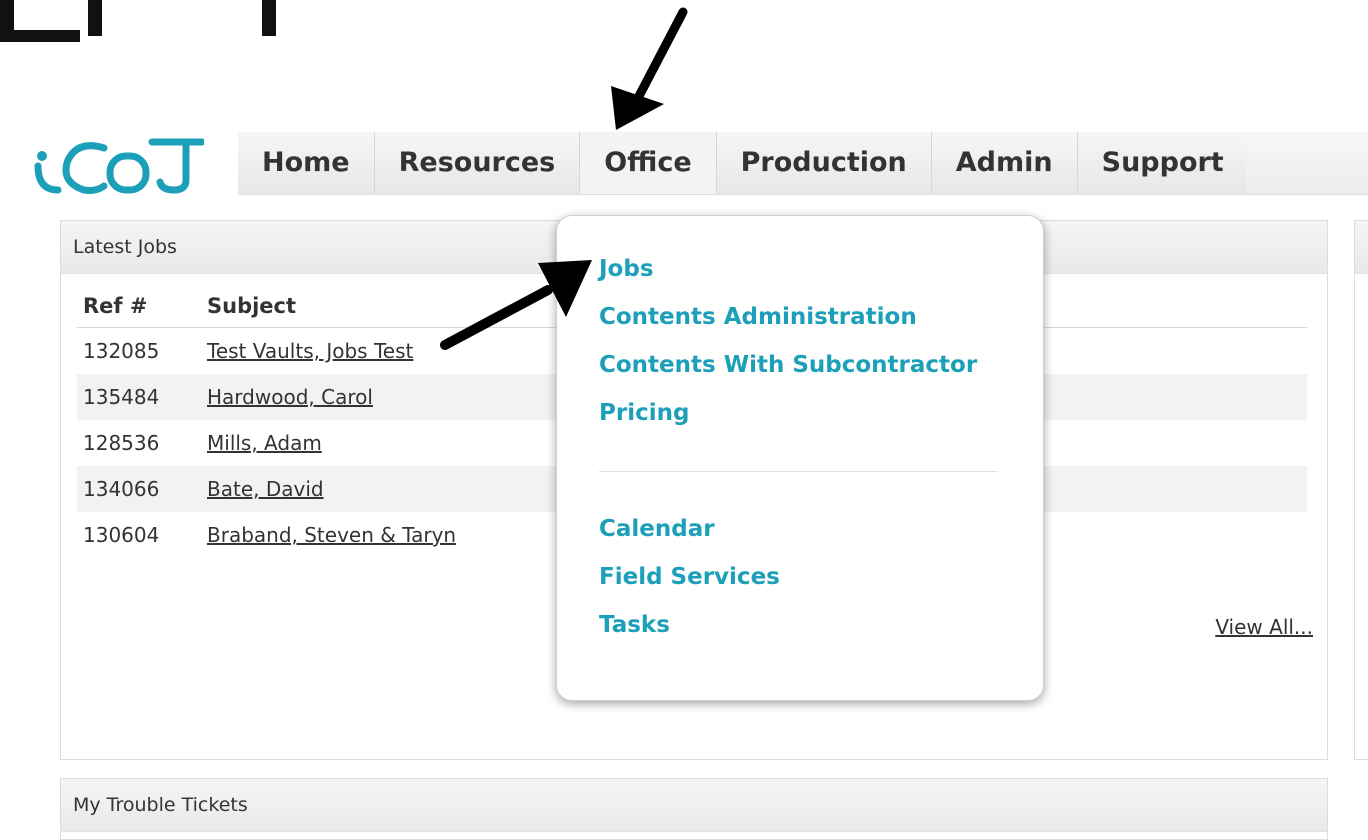 This screenshot has width=1368, height=840. I want to click on menu-item-pricing: Pricing, so click(644, 413).